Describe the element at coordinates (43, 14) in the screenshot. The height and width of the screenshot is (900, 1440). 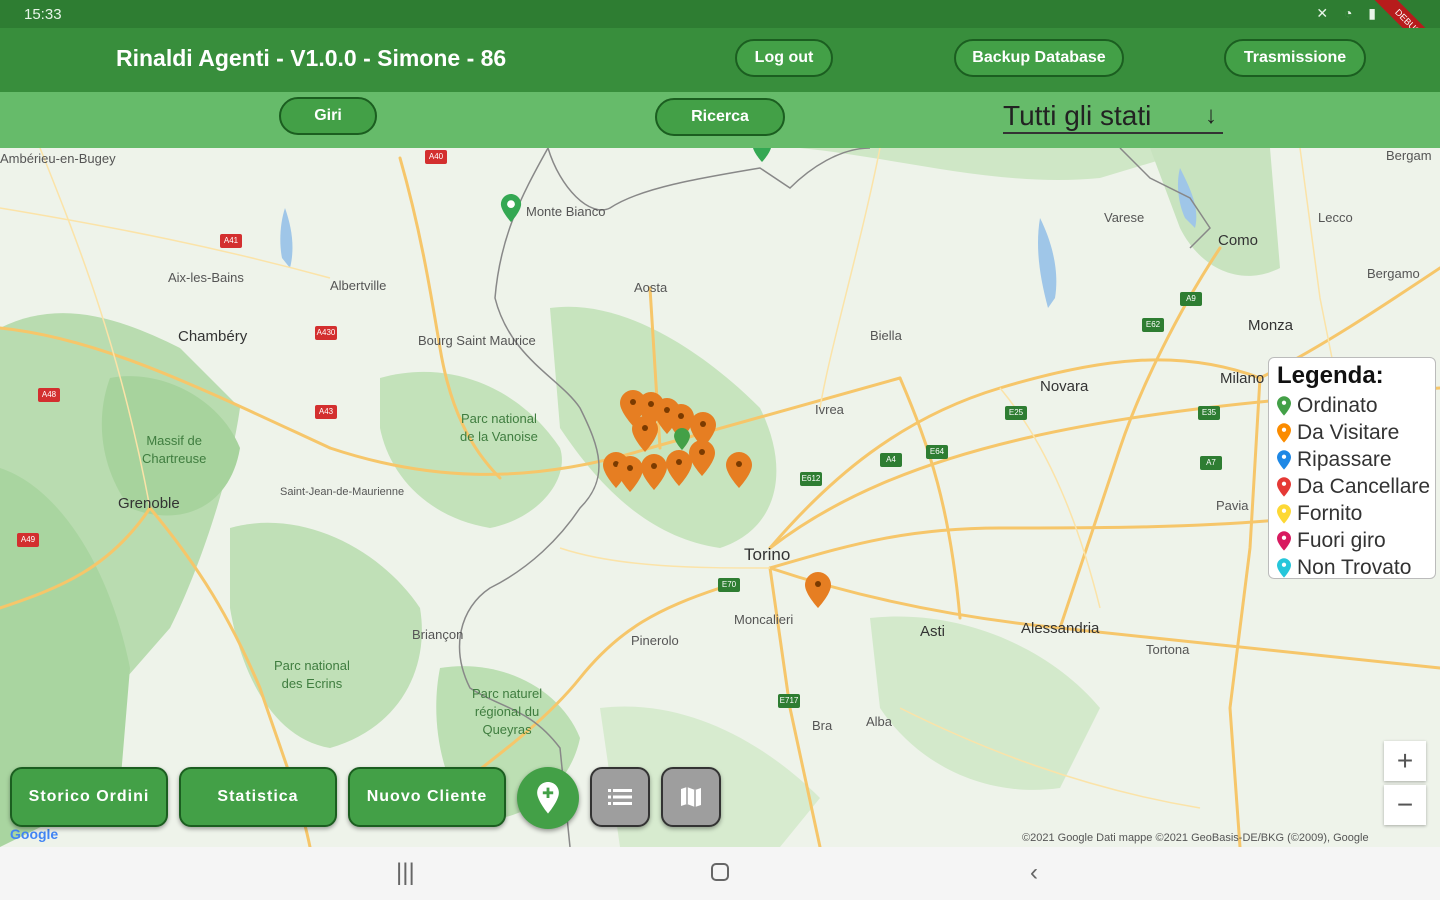
I see `status-time: 15:33` at that location.